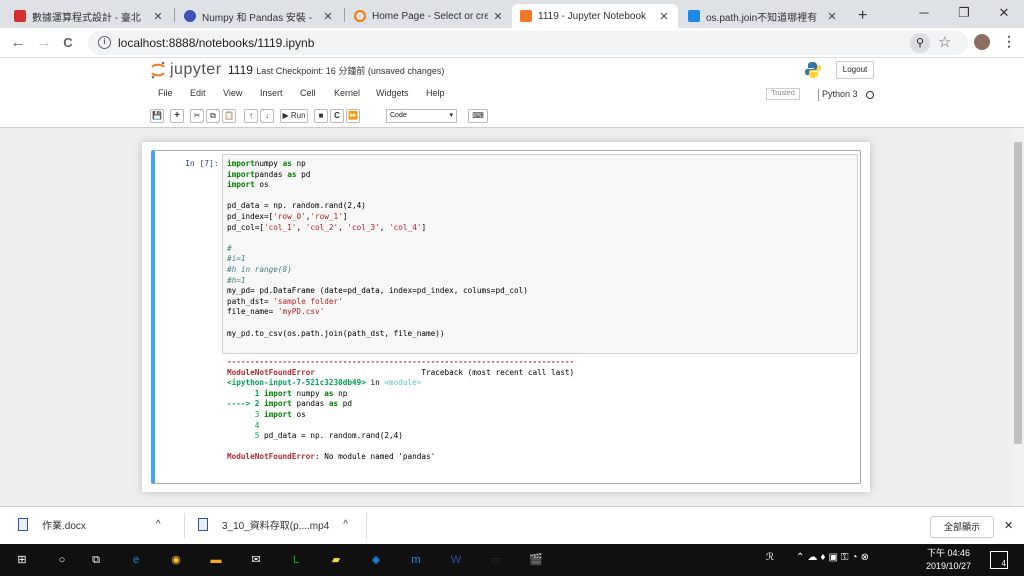 This screenshot has height=576, width=1024. Describe the element at coordinates (197, 116) in the screenshot. I see `cut-button: ✂` at that location.